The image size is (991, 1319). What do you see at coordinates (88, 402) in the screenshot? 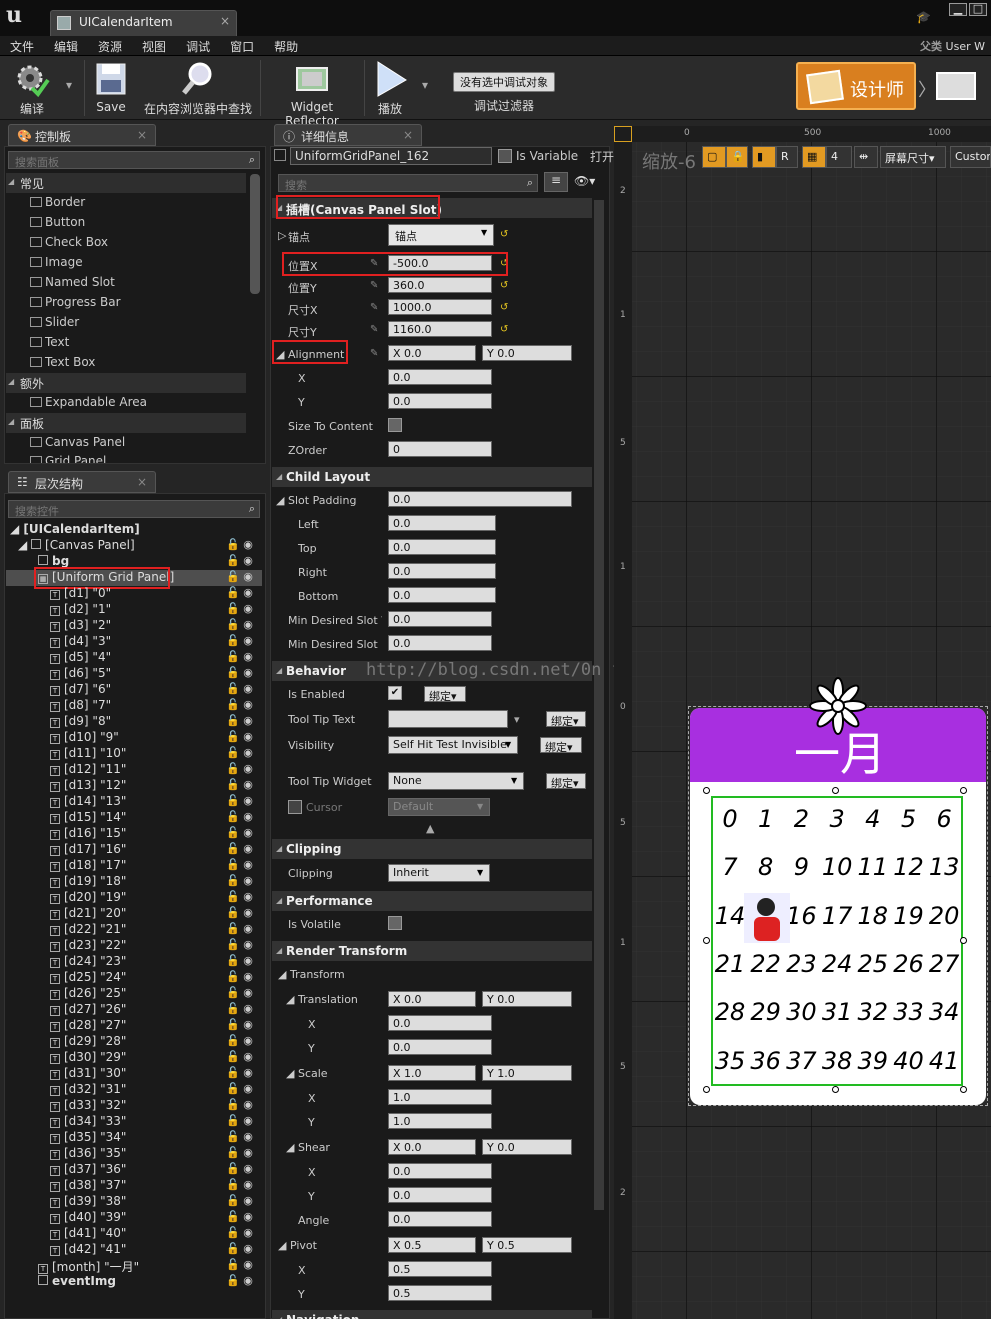
I see `palette-item-expandable-area: Expandable Area` at bounding box center [88, 402].